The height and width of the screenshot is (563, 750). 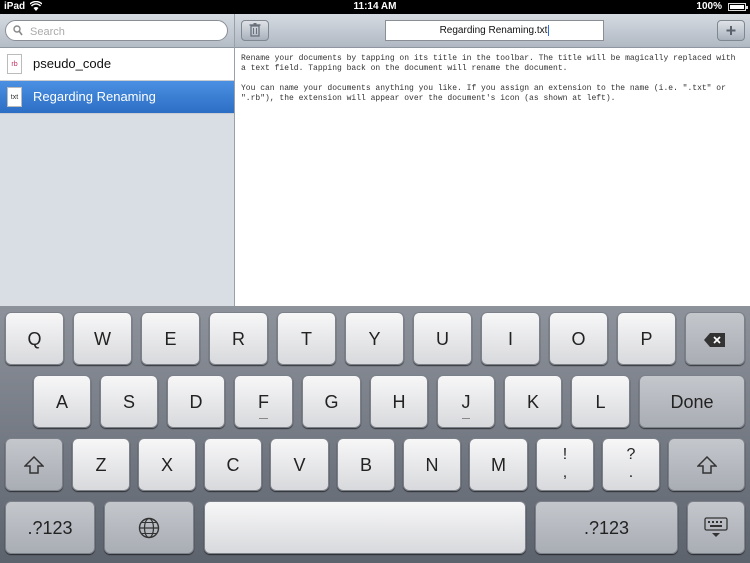 I want to click on key-f: F, so click(x=263, y=401).